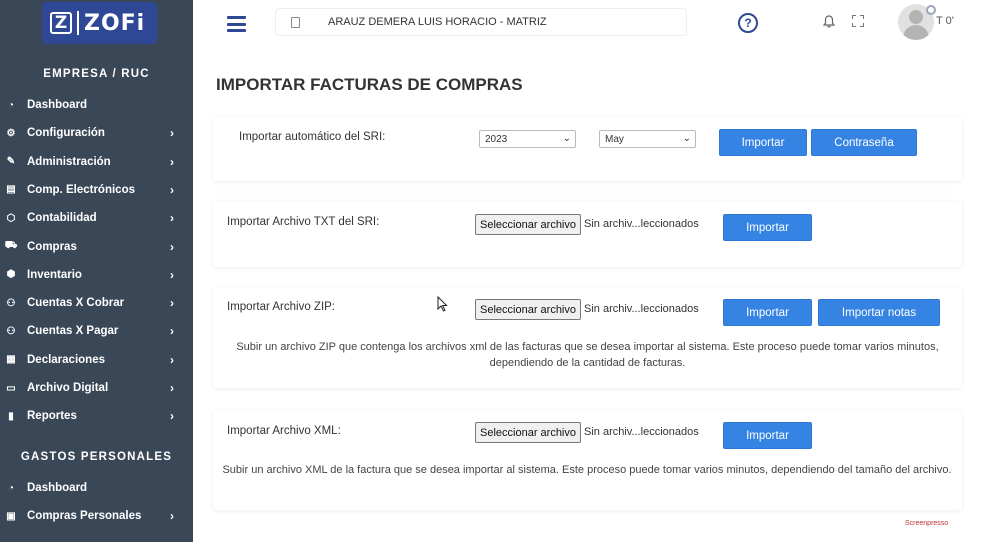 This screenshot has width=982, height=542. Describe the element at coordinates (11, 416) in the screenshot. I see `bar-chart-icon: ▮` at that location.